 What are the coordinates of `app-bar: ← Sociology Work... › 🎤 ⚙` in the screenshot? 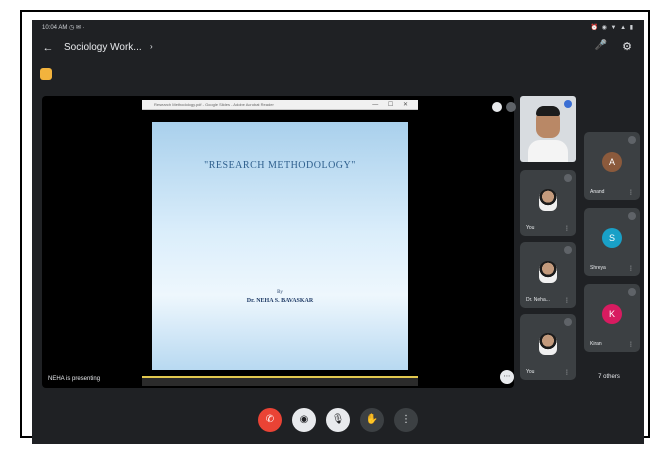 It's located at (338, 48).